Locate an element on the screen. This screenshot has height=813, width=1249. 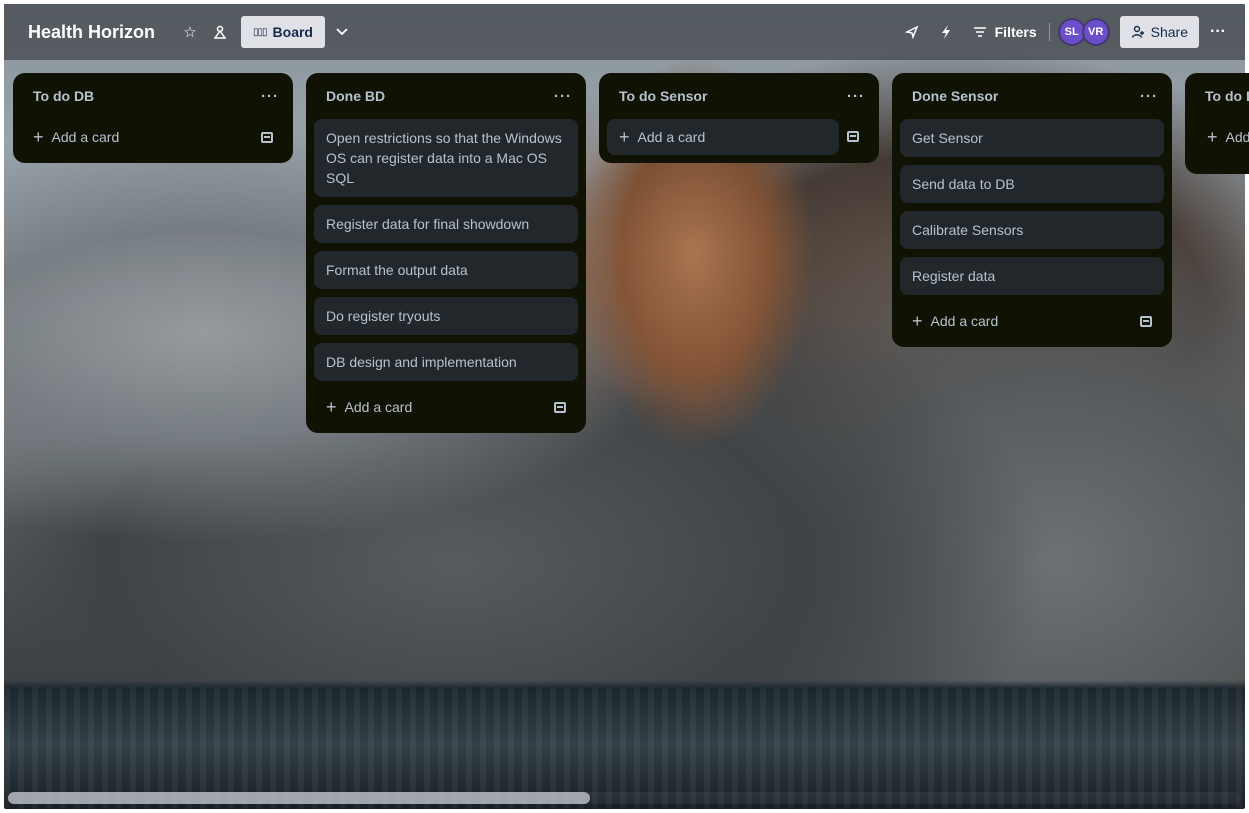
rocket-icon is located at coordinates (912, 32).